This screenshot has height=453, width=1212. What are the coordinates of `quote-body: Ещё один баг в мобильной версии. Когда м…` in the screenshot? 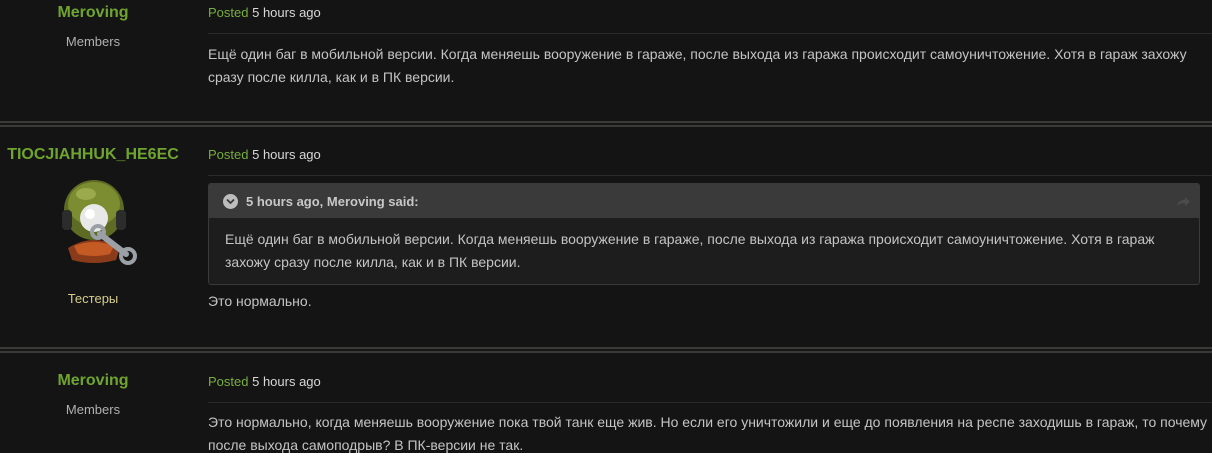 It's located at (690, 250).